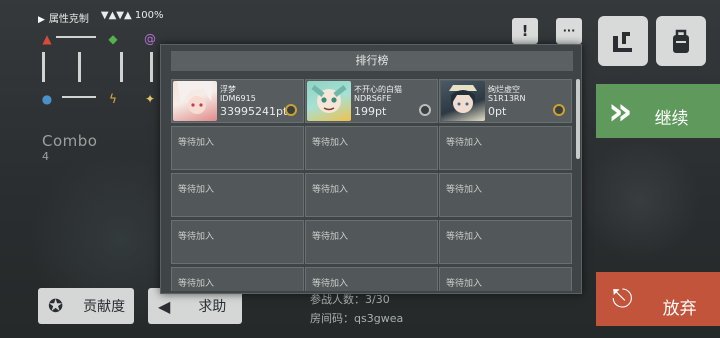 The width and height of the screenshot is (720, 338). I want to click on backpack-icon, so click(681, 41).